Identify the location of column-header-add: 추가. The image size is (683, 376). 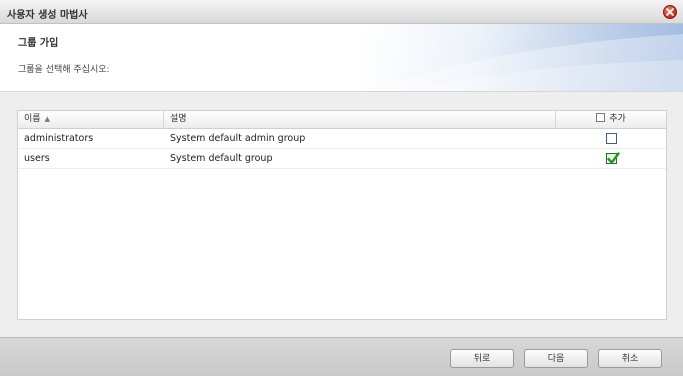
(611, 119).